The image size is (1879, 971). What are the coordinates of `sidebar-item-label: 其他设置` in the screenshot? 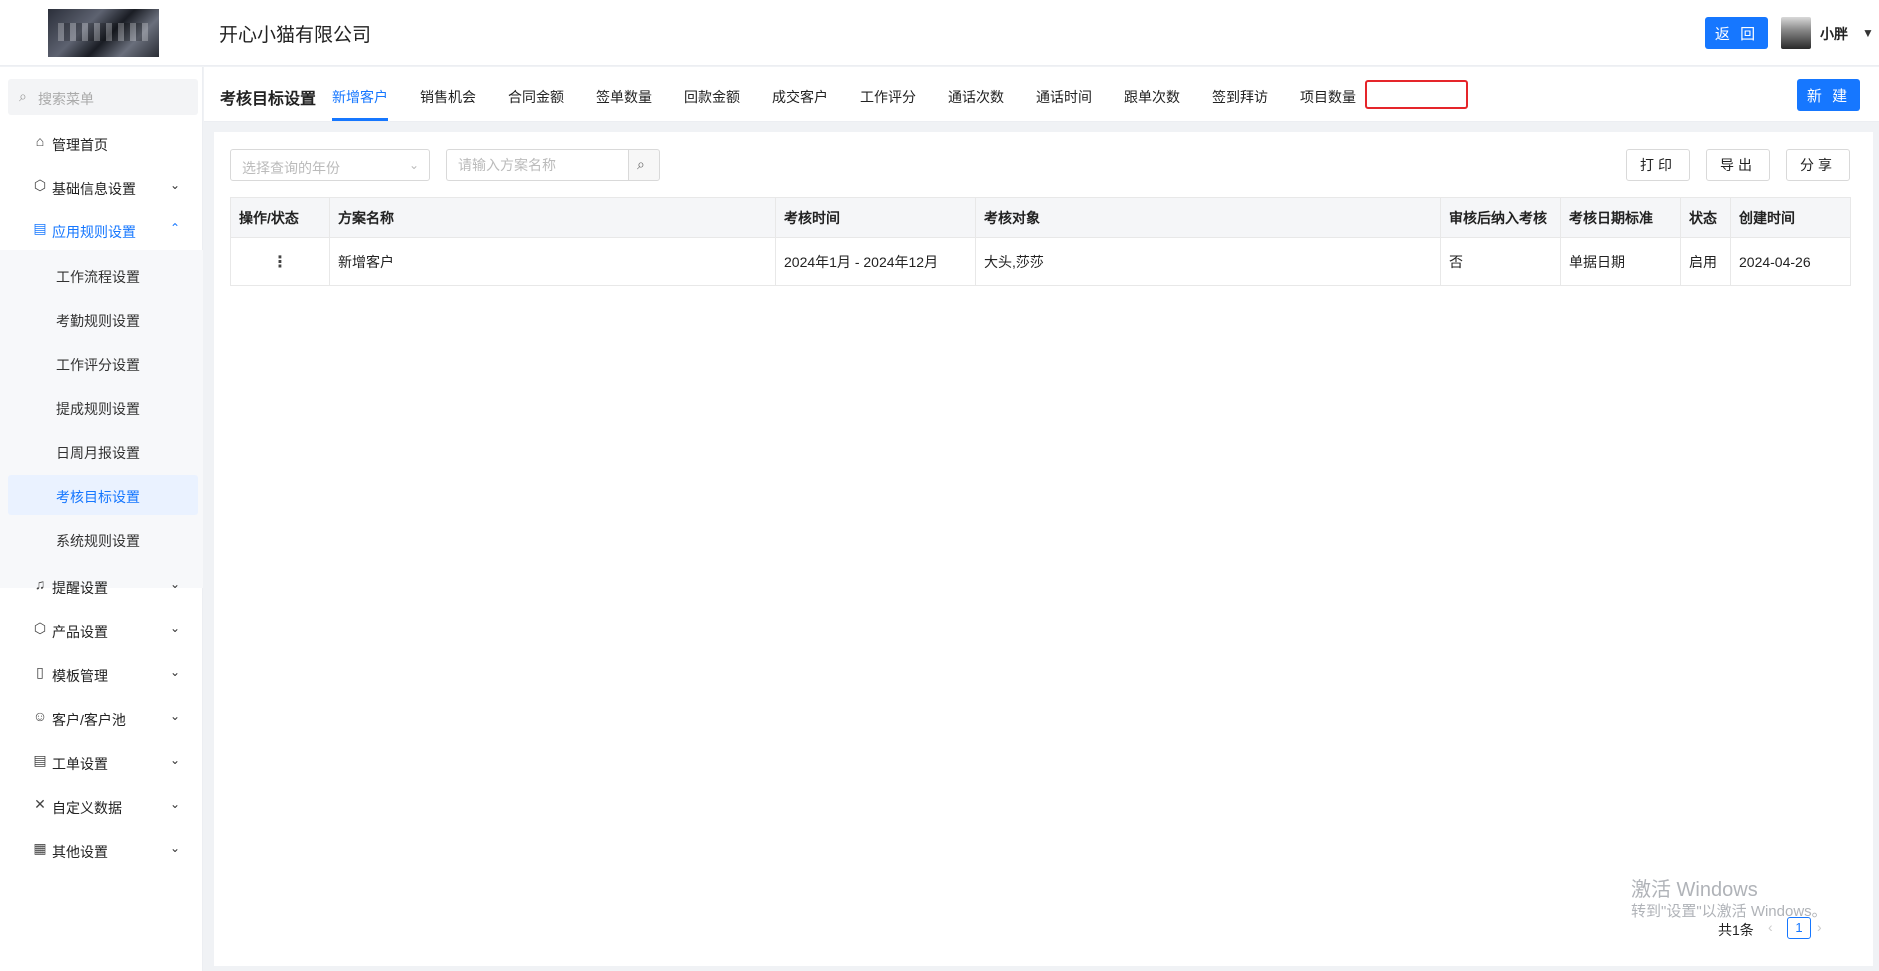 It's located at (80, 852).